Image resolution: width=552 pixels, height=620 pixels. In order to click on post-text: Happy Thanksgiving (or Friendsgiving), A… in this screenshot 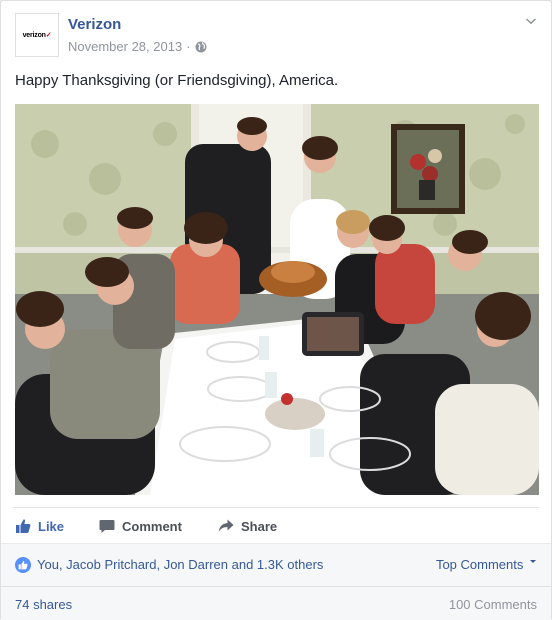, I will do `click(177, 80)`.